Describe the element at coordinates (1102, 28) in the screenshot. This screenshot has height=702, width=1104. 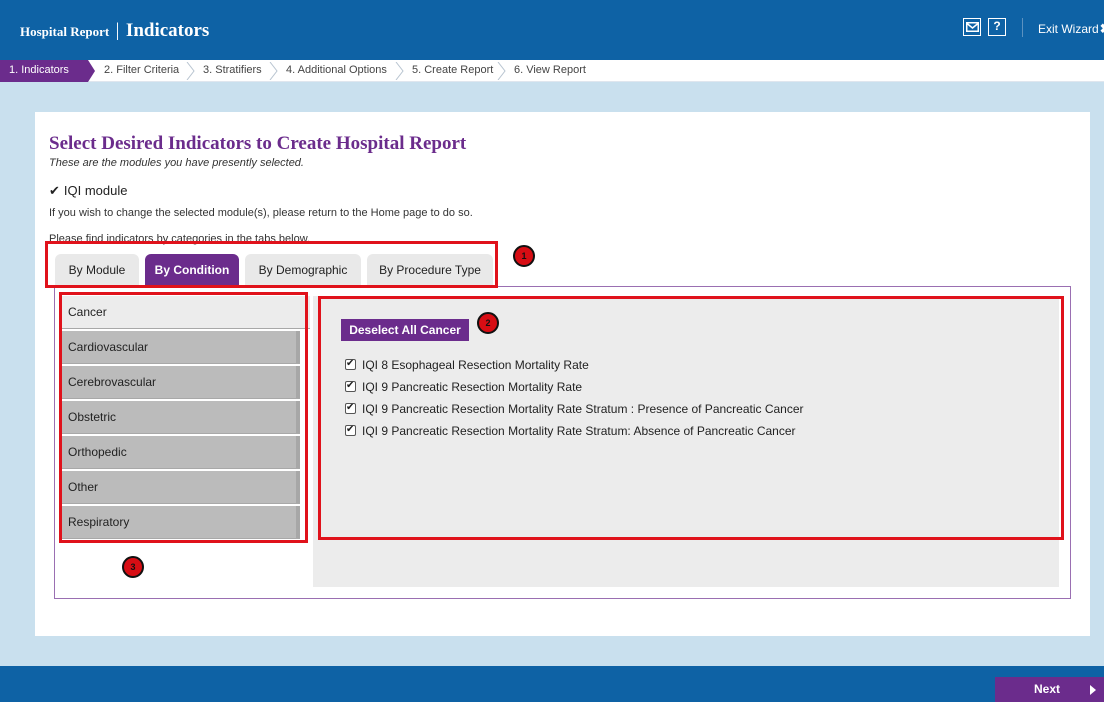
I see `close-icon: ✖` at that location.